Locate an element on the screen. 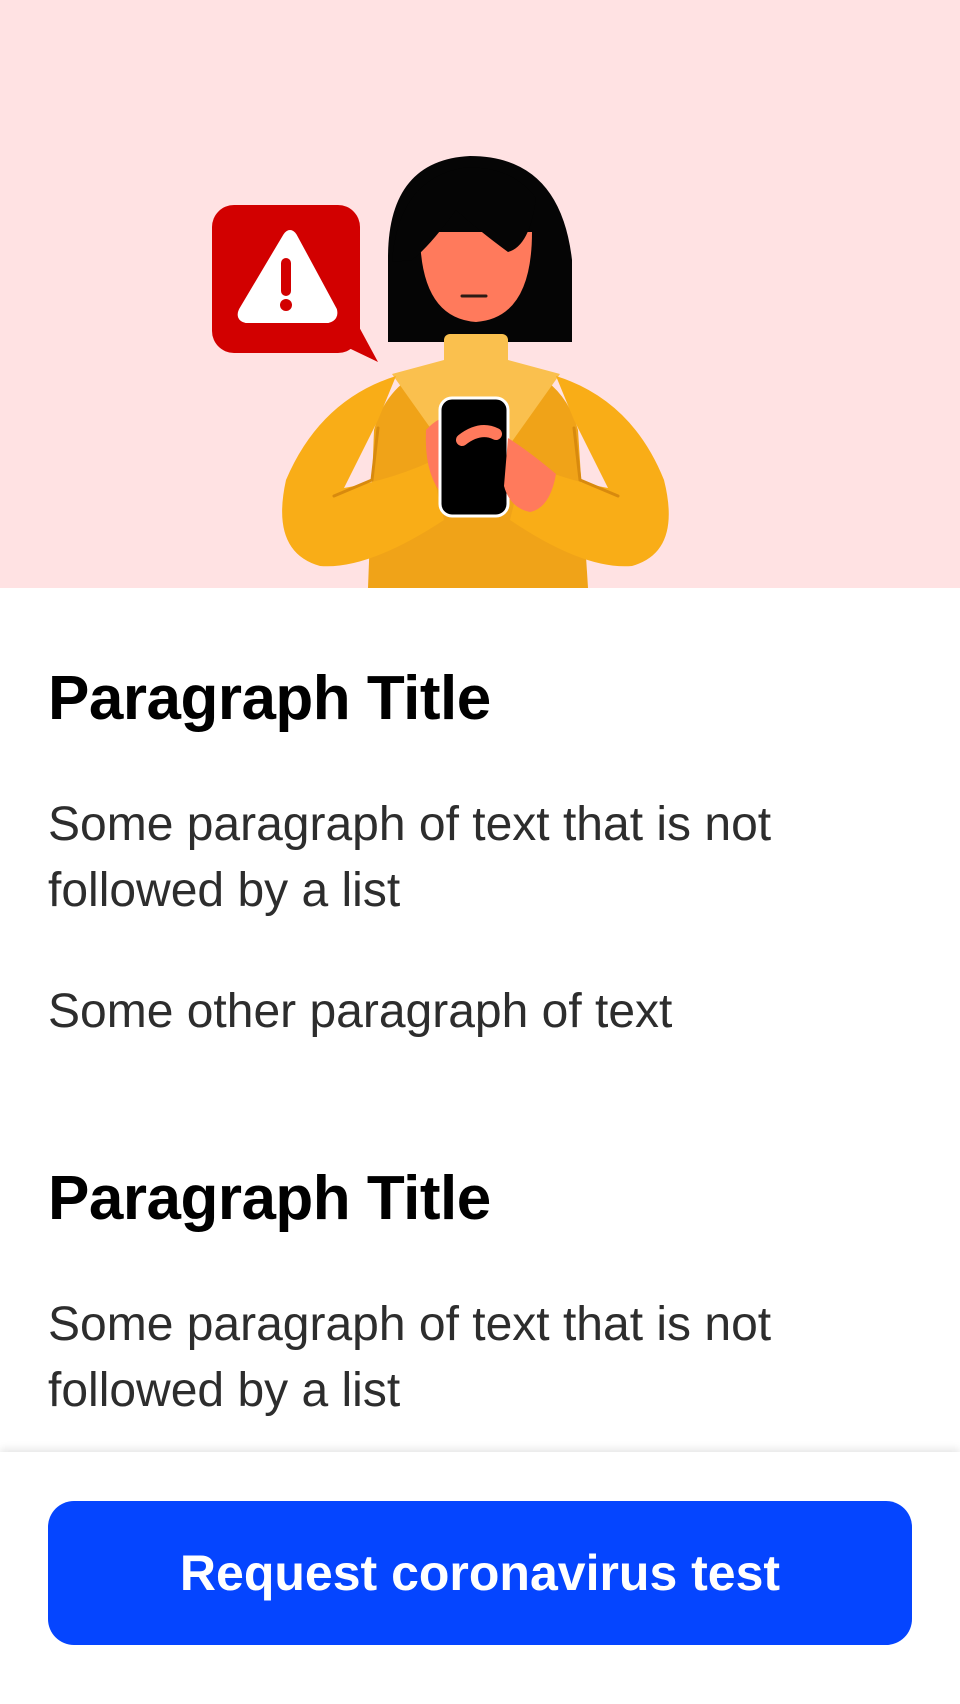  paragraph-text: Some other paragraph of text is located at coordinates (360, 1011).